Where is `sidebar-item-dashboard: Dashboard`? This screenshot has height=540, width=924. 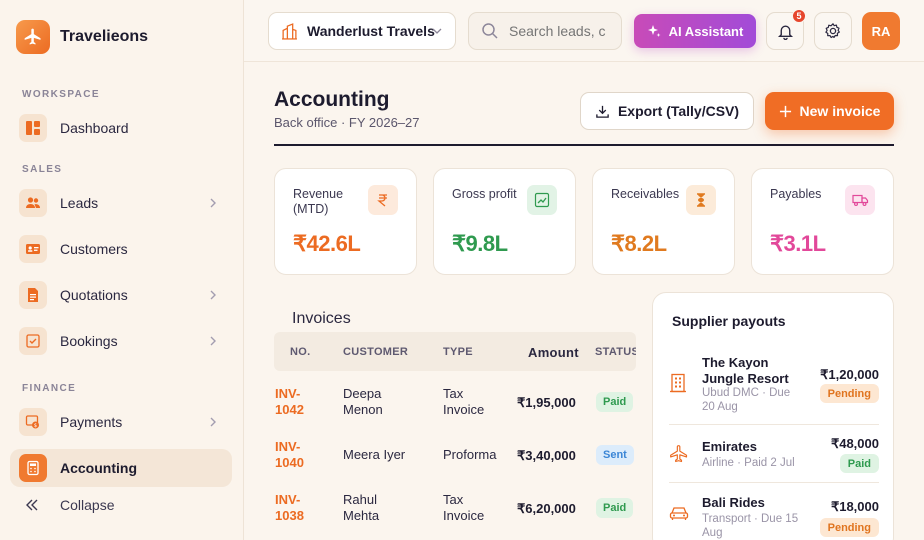
sidebar-item-dashboard: Dashboard is located at coordinates (121, 128).